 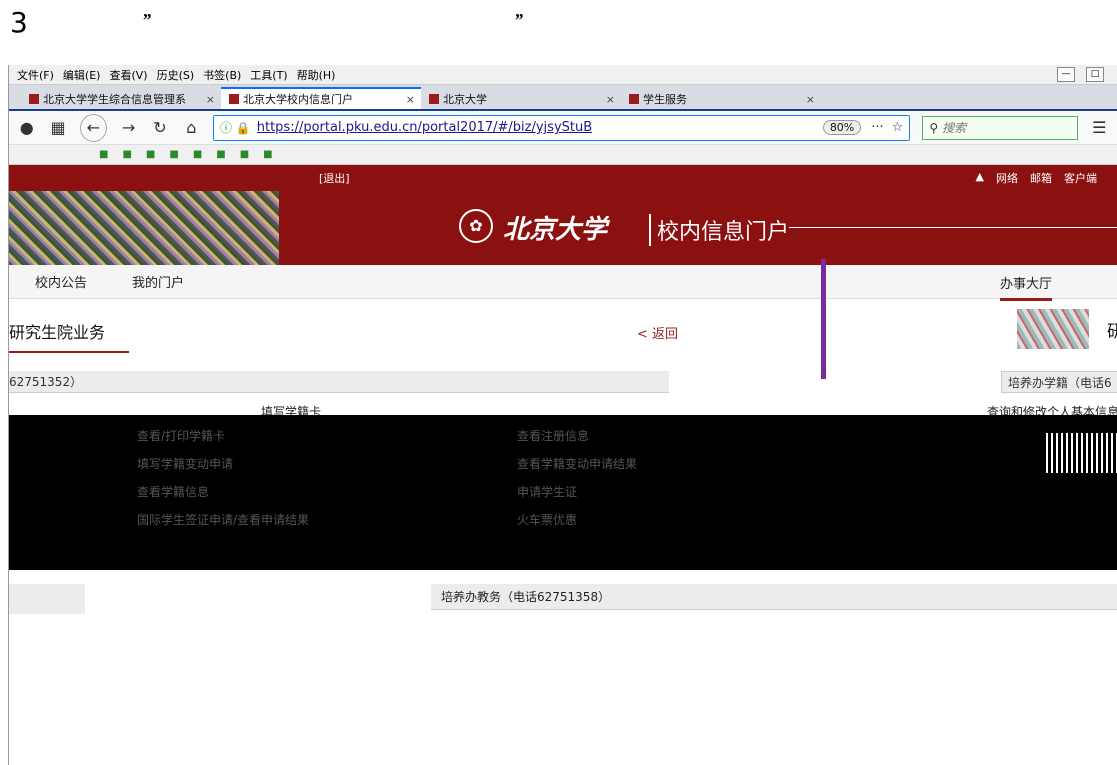 I want to click on tab-my-portal: 我的门户, so click(x=158, y=281).